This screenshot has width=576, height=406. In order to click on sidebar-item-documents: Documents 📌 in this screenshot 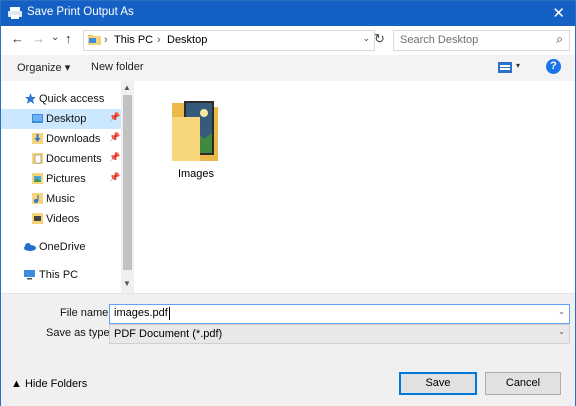, I will do `click(61, 159)`.